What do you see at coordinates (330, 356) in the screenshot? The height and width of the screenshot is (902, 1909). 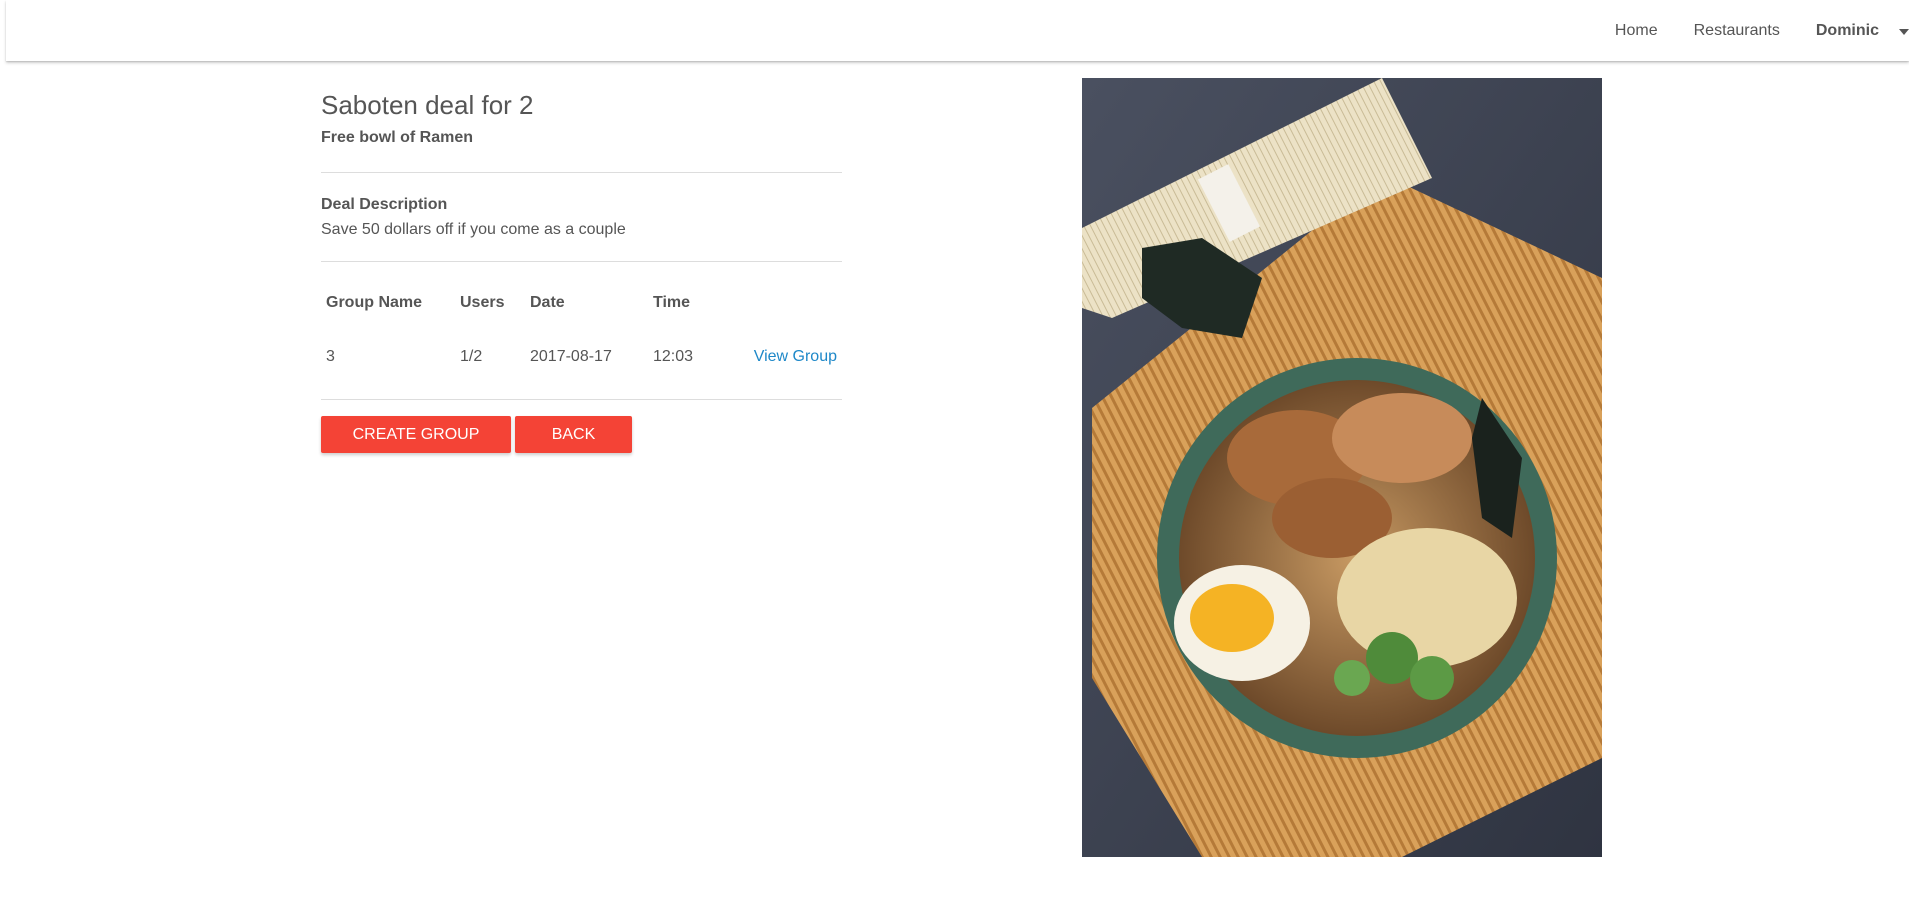 I see `cell-group-name: 3` at bounding box center [330, 356].